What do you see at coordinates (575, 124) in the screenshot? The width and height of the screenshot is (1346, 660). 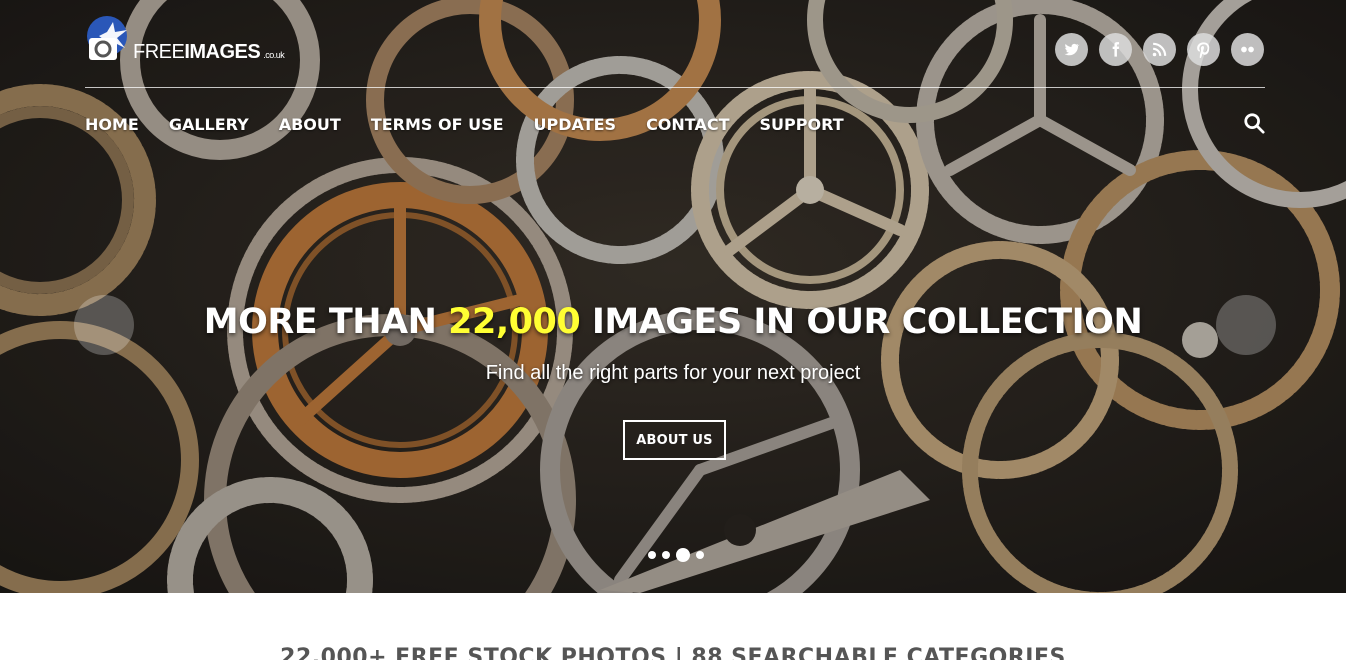 I see `nav-item-updates: UPDATES` at bounding box center [575, 124].